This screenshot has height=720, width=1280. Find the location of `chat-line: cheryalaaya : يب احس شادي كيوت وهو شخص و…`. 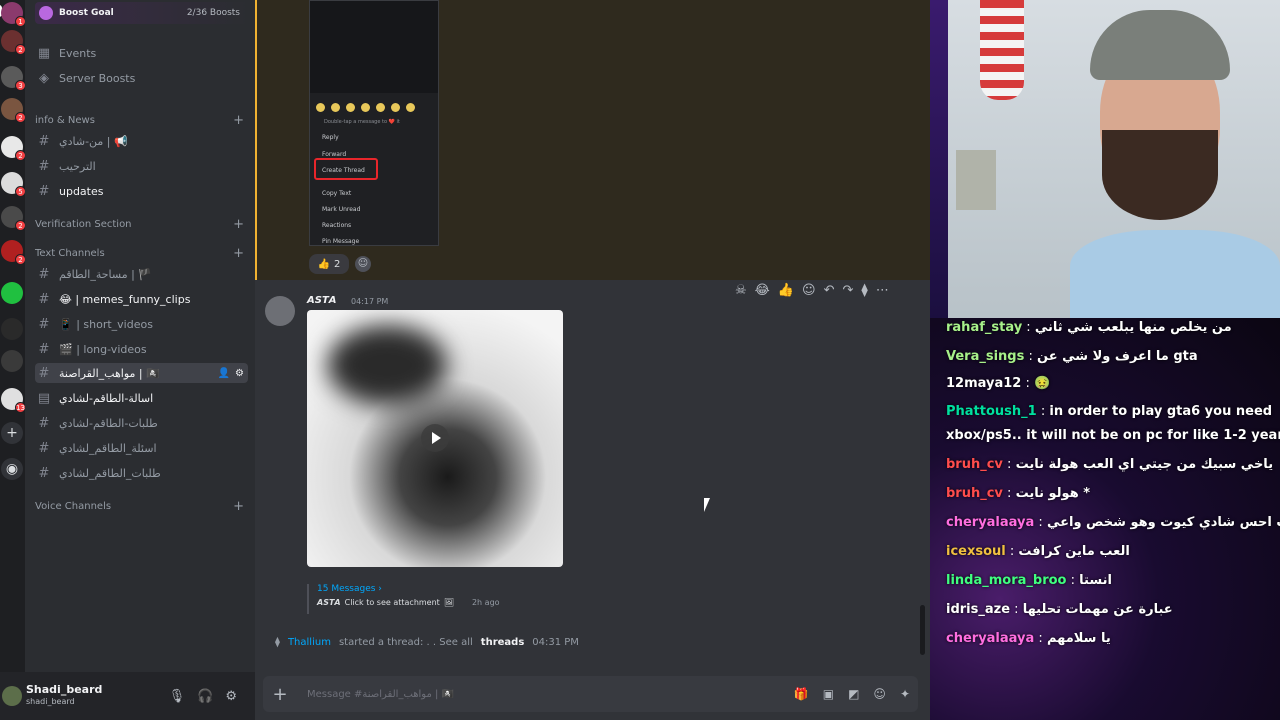

chat-line: cheryalaaya : يب احس شادي كيوت وهو شخص و… is located at coordinates (1113, 522).